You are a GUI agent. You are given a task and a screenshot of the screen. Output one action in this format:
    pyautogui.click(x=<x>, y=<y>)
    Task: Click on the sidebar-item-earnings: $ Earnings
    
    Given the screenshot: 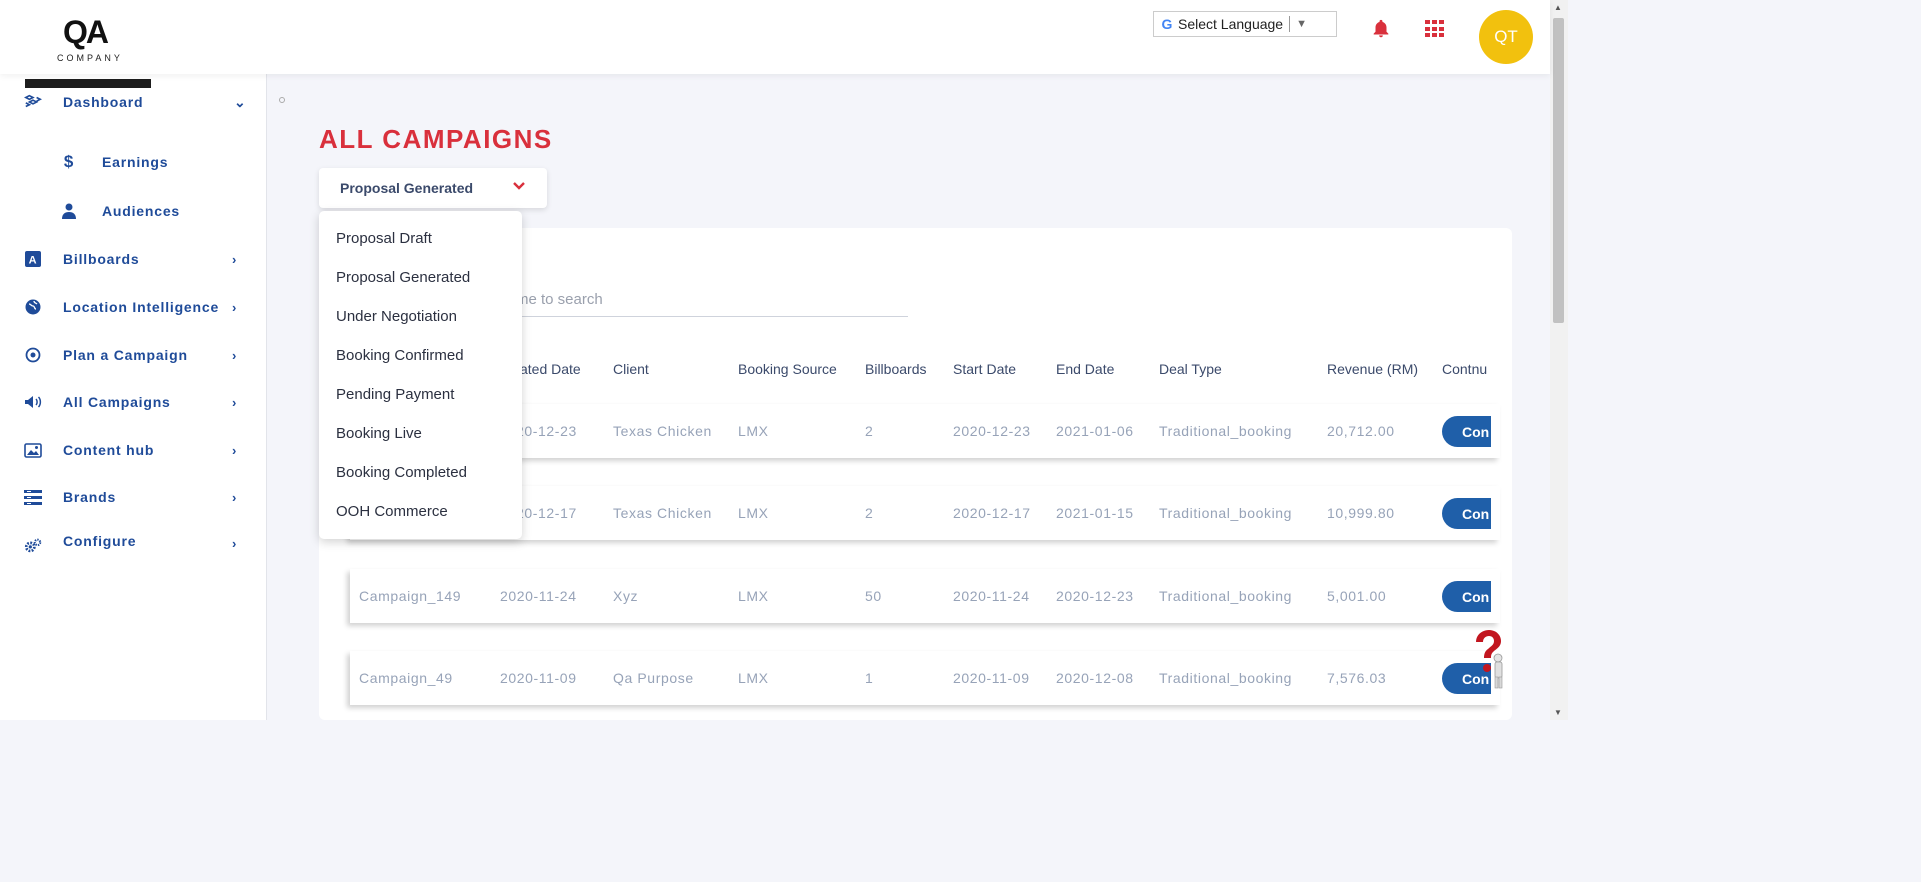 What is the action you would take?
    pyautogui.click(x=133, y=162)
    